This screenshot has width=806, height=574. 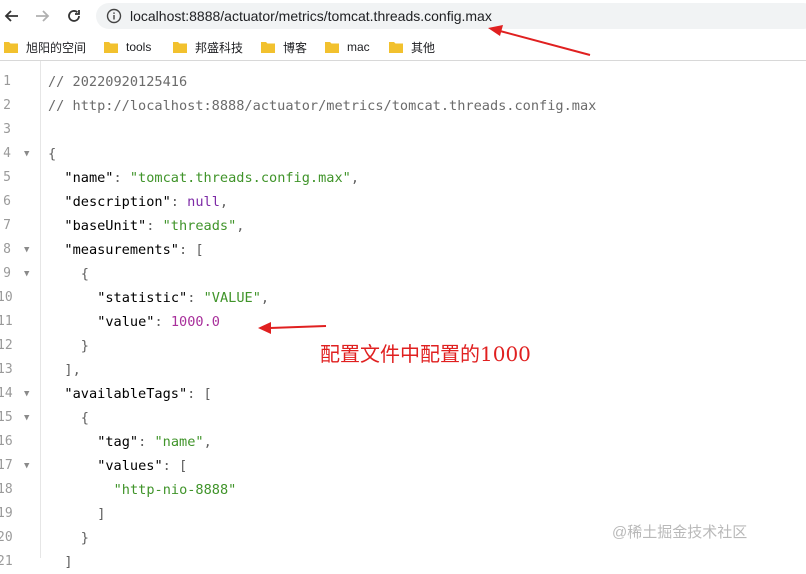 I want to click on bookmark-item: tools, so click(x=127, y=47).